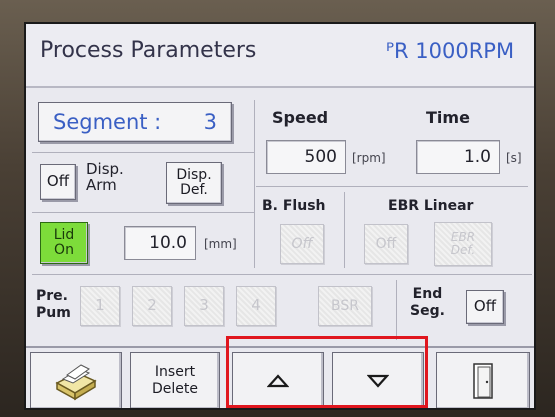 The height and width of the screenshot is (417, 555). What do you see at coordinates (194, 183) in the screenshot?
I see `disp-def-button: Disp. Def.` at bounding box center [194, 183].